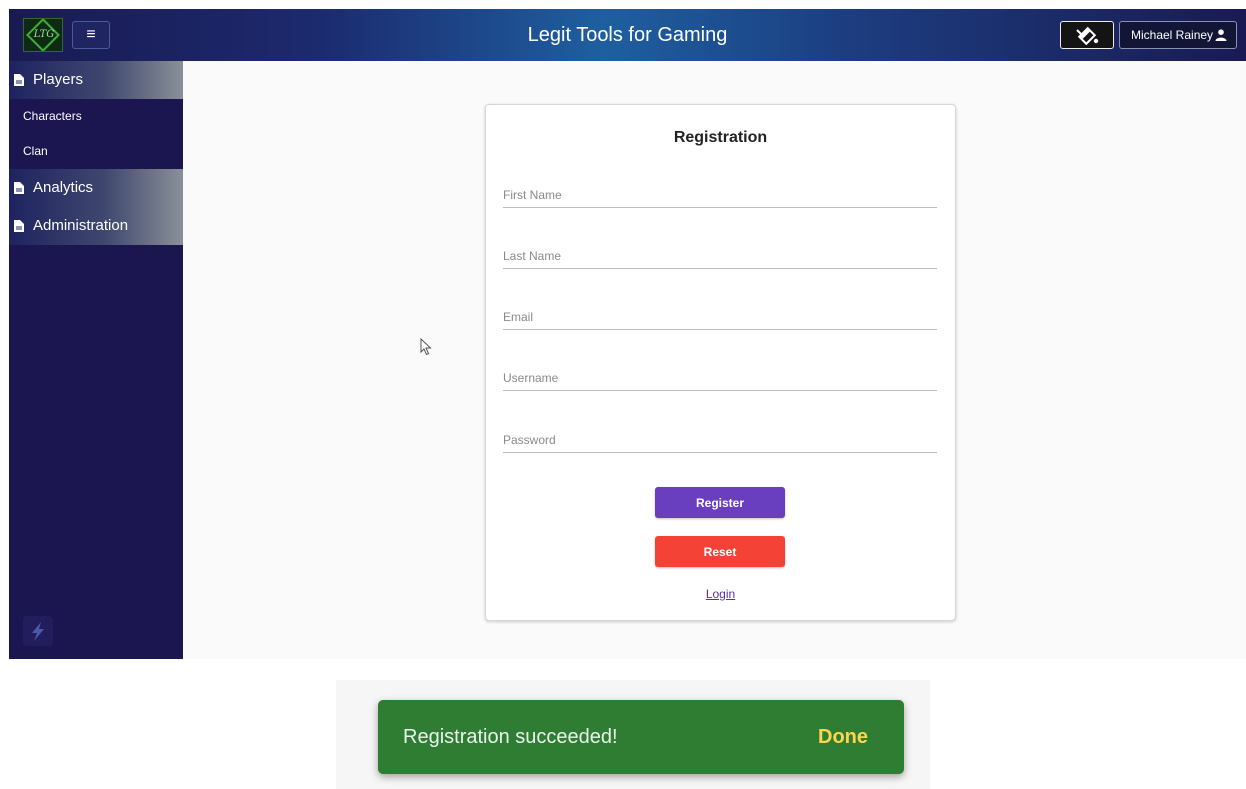 Image resolution: width=1246 pixels, height=789 pixels. I want to click on last-name-field, so click(720, 254).